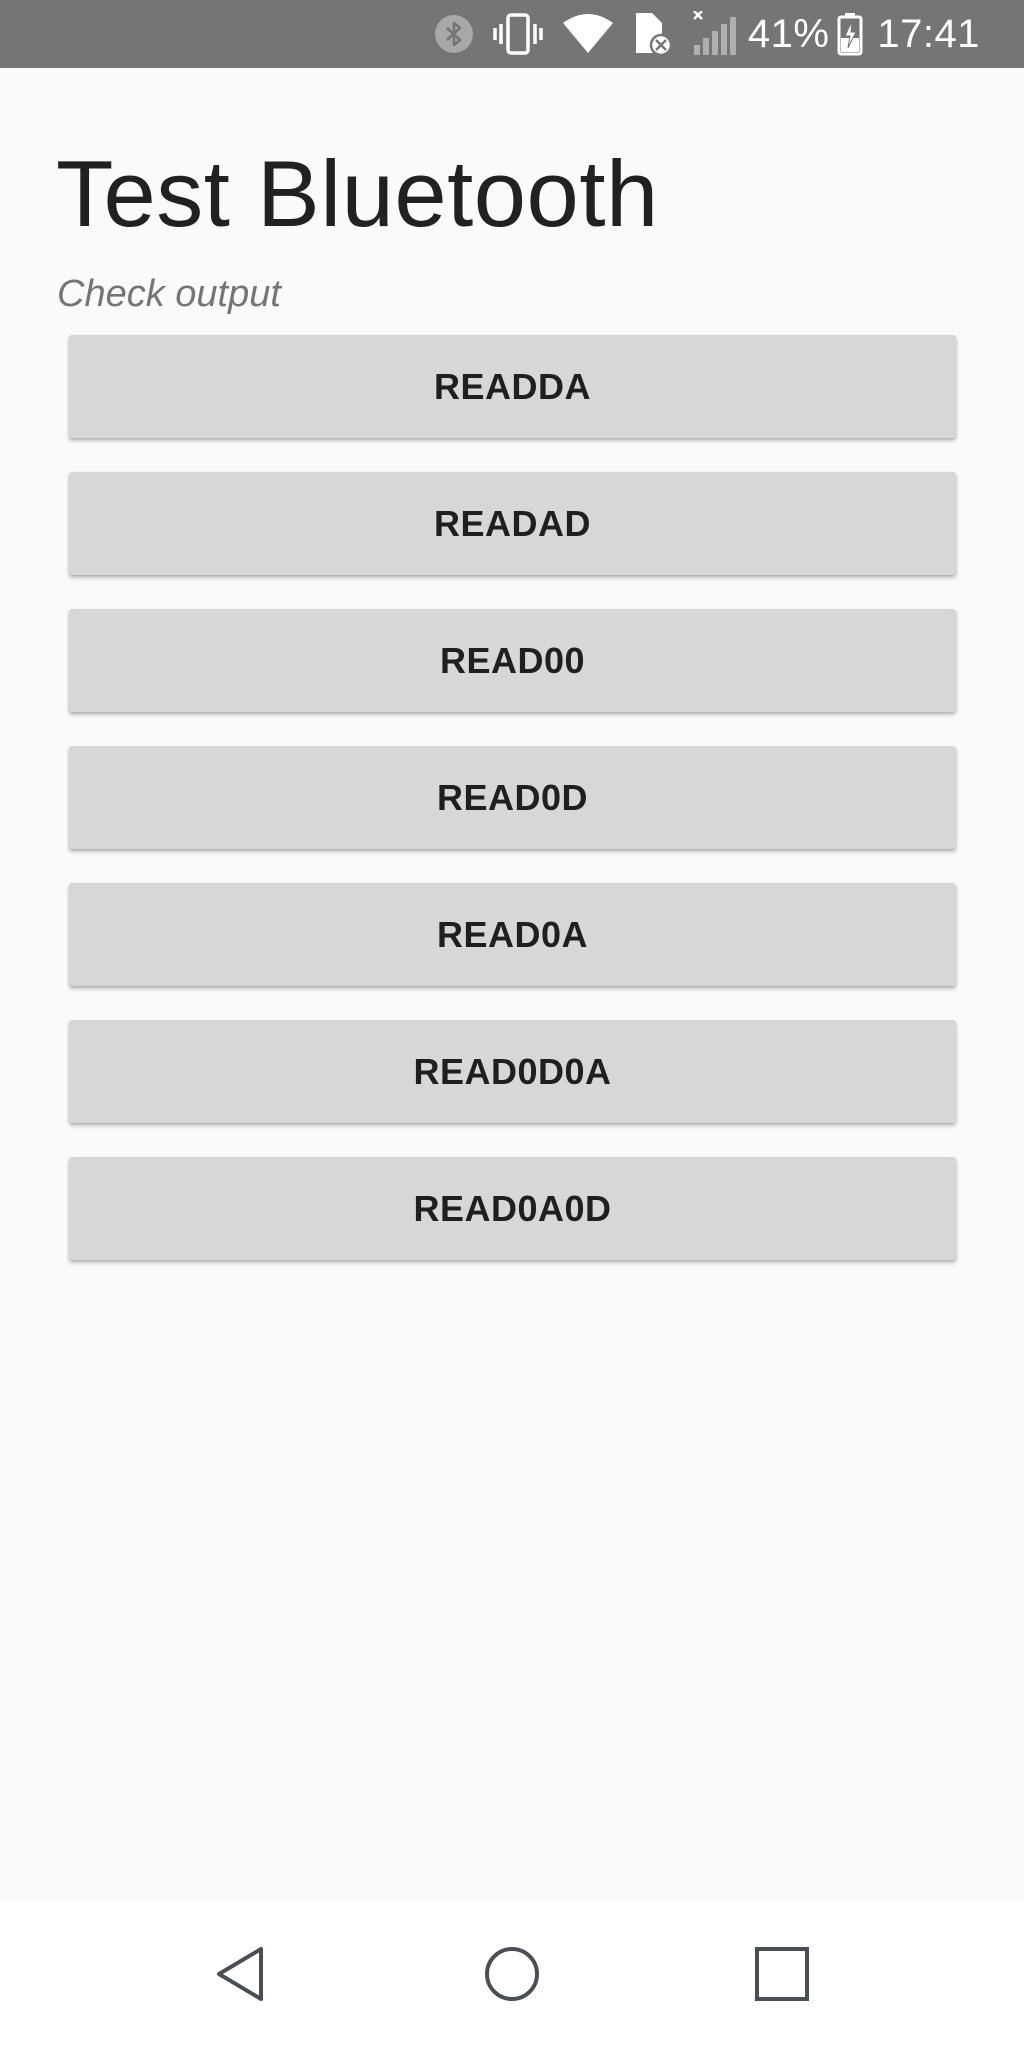 This screenshot has height=2048, width=1024. I want to click on signal-icon, so click(714, 34).